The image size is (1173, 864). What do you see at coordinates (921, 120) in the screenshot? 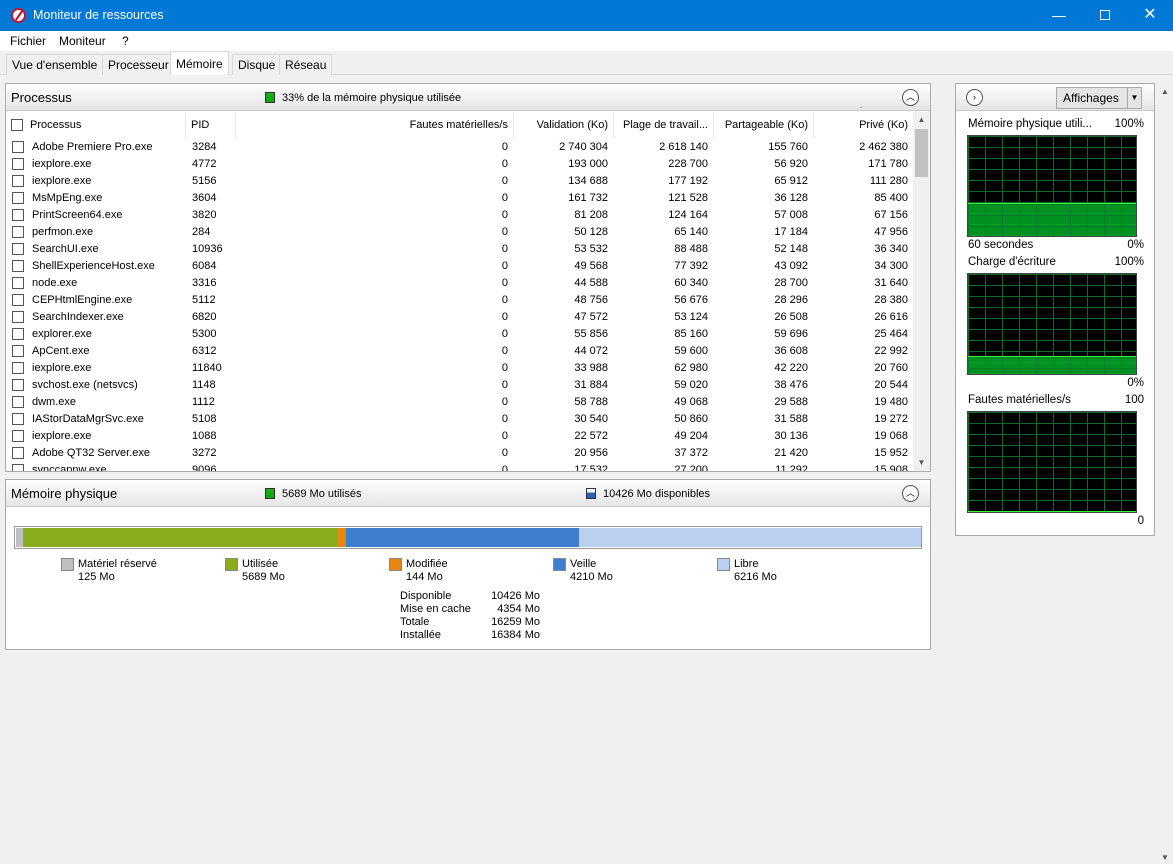
I see `scroll-up-icon: ▲` at bounding box center [921, 120].